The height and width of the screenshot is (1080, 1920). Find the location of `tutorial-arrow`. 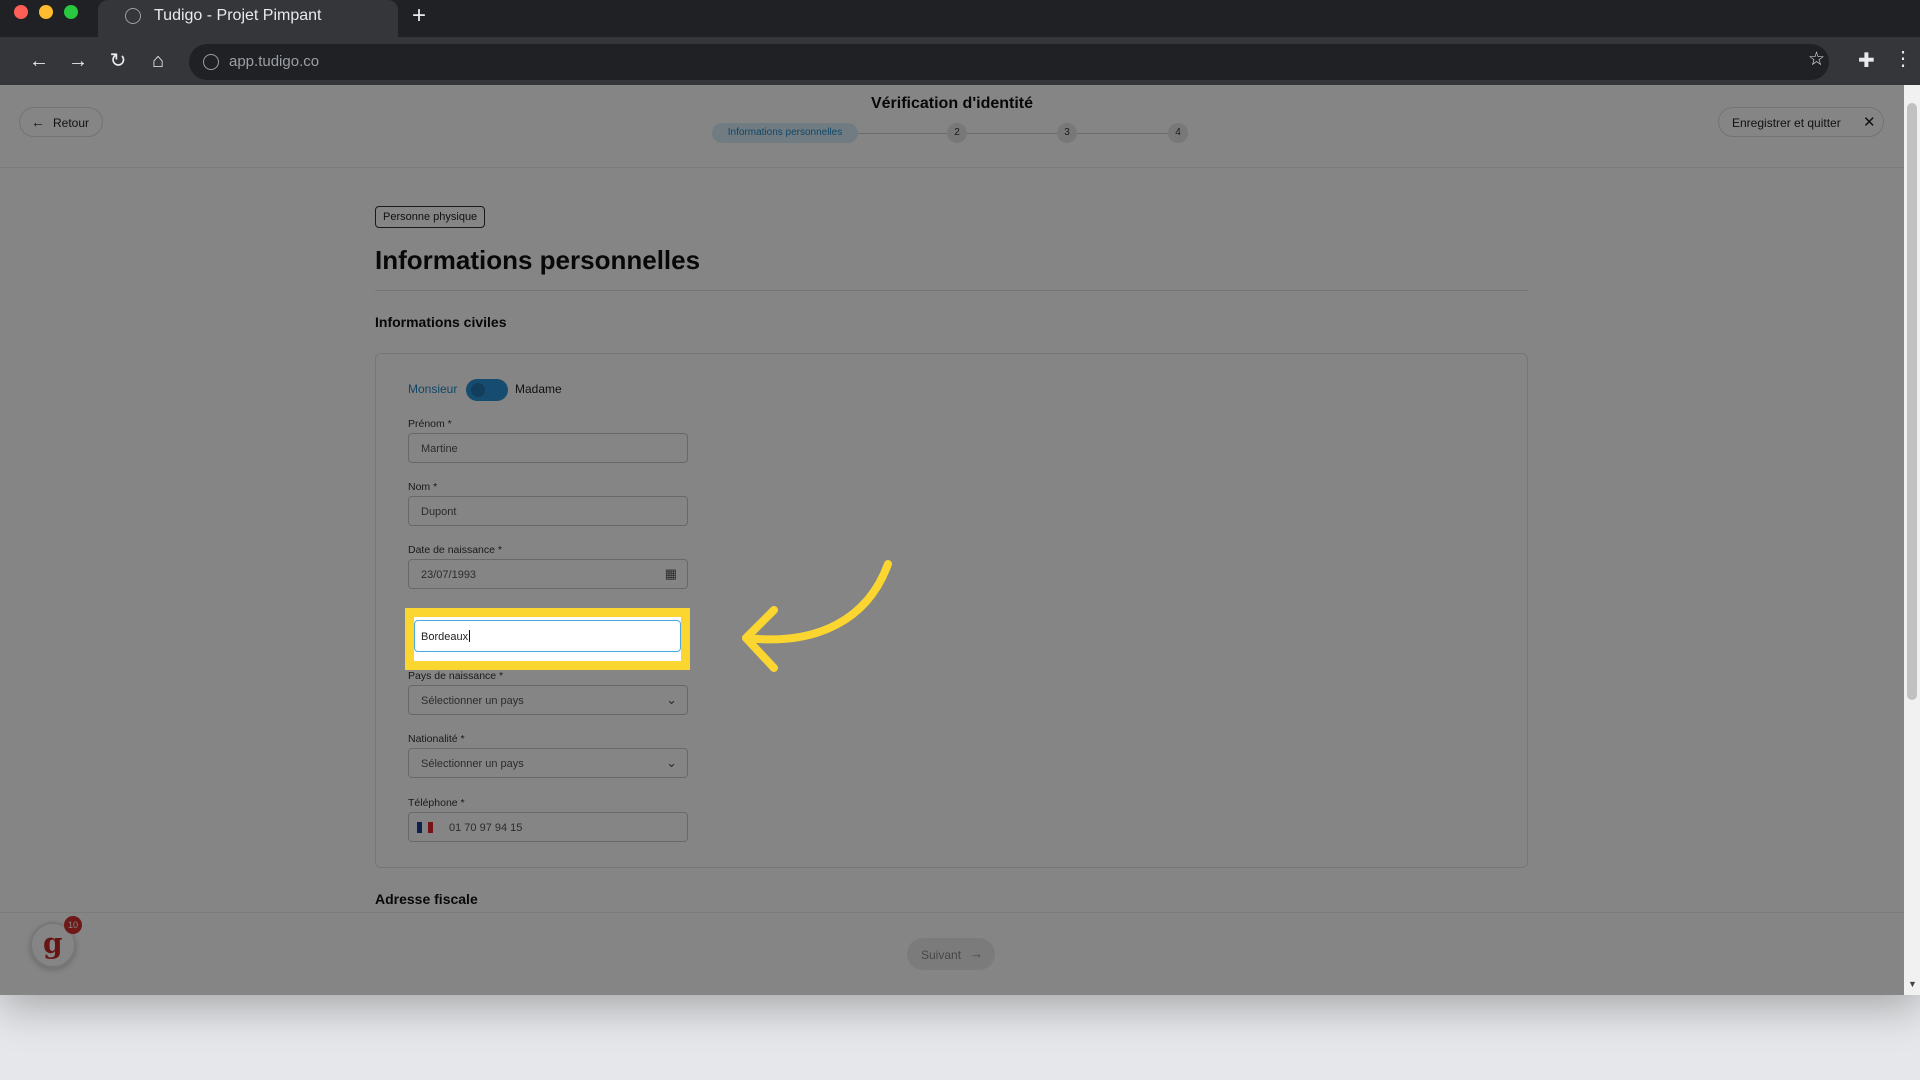

tutorial-arrow is located at coordinates (817, 616).